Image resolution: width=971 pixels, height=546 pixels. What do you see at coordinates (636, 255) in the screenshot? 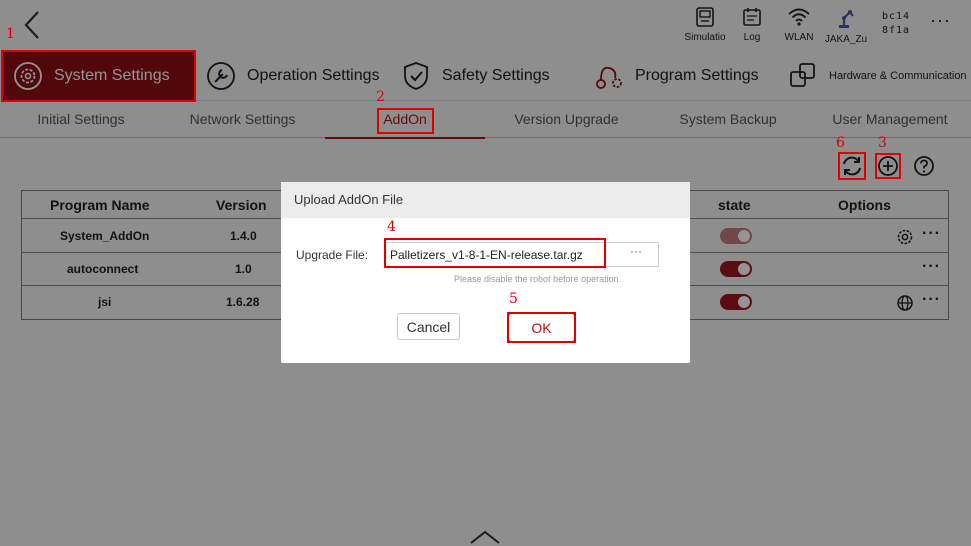
I see `browse-file-button: ···` at bounding box center [636, 255].